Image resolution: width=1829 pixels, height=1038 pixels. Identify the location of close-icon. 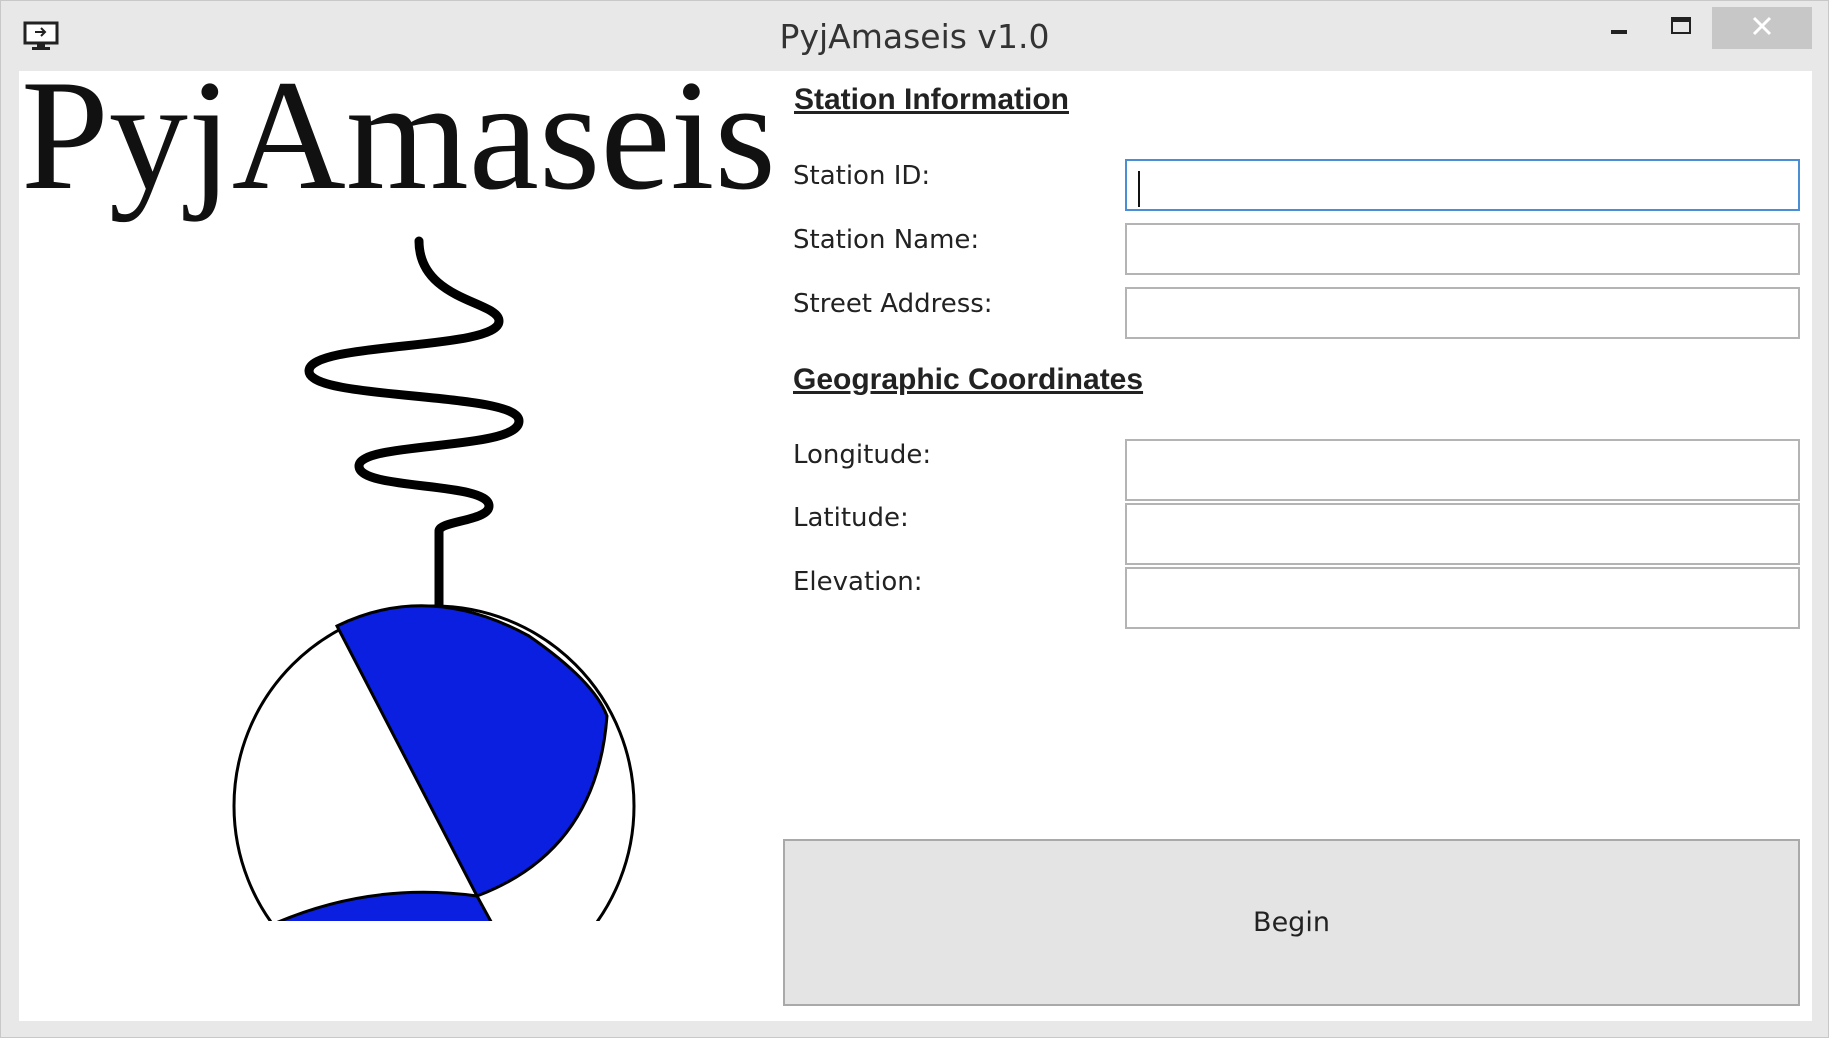
(1762, 28).